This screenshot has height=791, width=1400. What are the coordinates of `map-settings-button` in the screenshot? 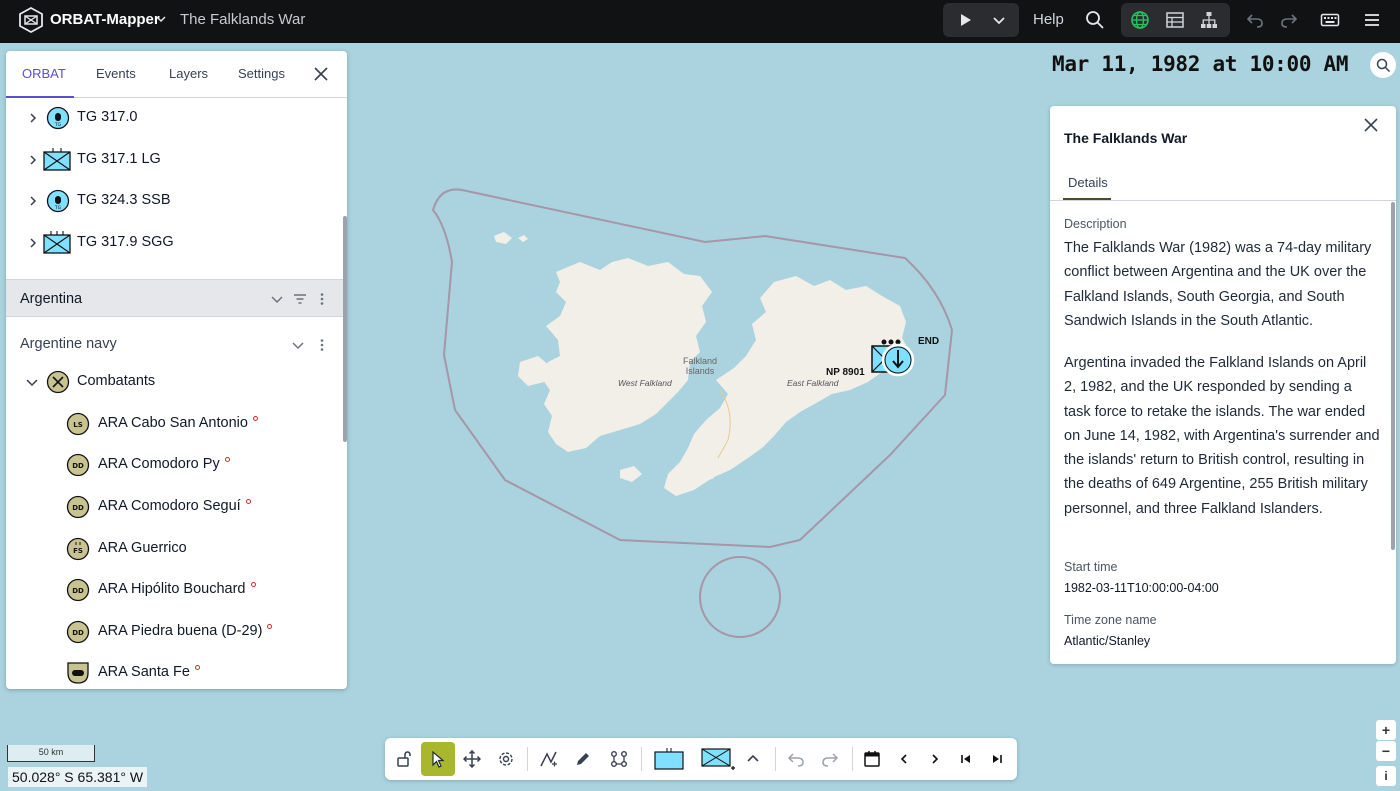 It's located at (506, 759).